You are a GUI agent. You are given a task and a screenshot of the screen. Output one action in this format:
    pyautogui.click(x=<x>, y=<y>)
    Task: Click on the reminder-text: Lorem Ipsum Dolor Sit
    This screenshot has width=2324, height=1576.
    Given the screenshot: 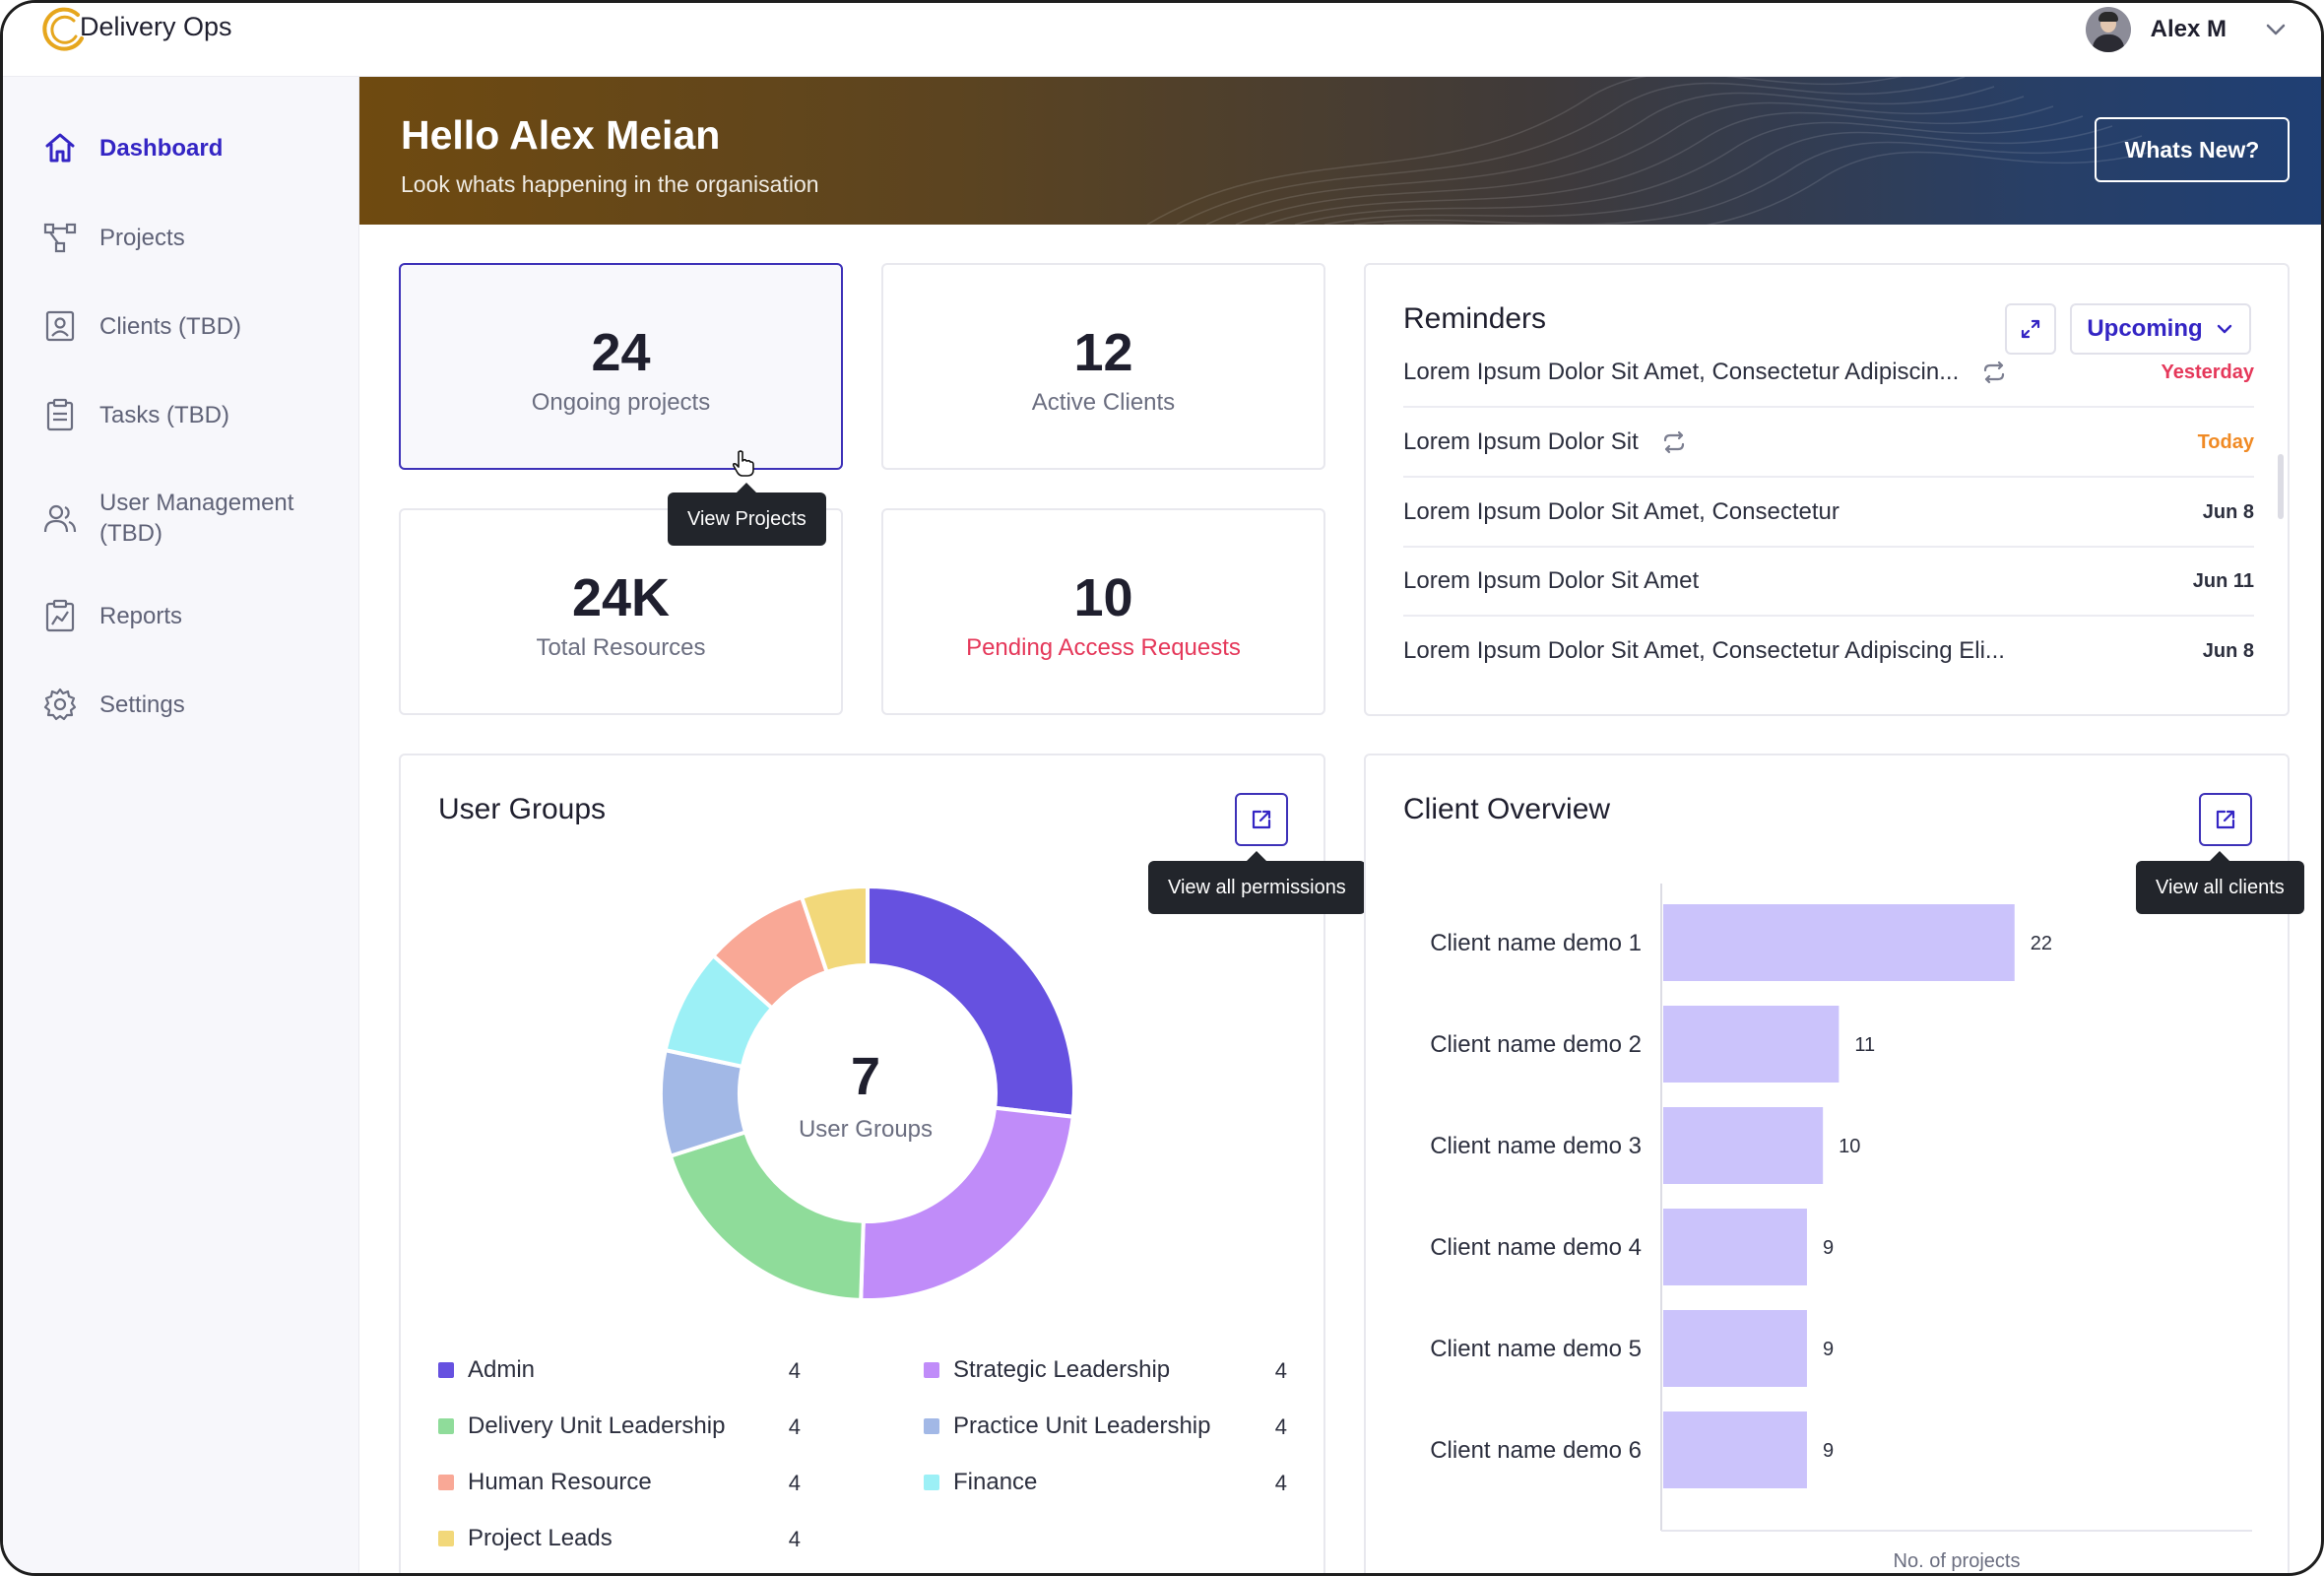 What is the action you would take?
    pyautogui.click(x=1521, y=441)
    